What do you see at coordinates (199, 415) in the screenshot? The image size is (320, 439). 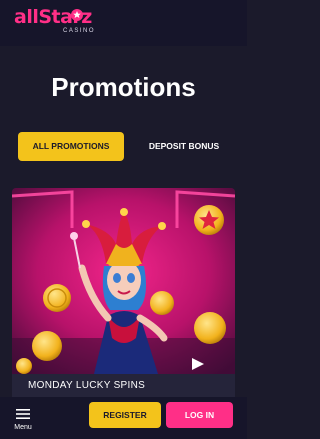 I see `login-button: LOG IN` at bounding box center [199, 415].